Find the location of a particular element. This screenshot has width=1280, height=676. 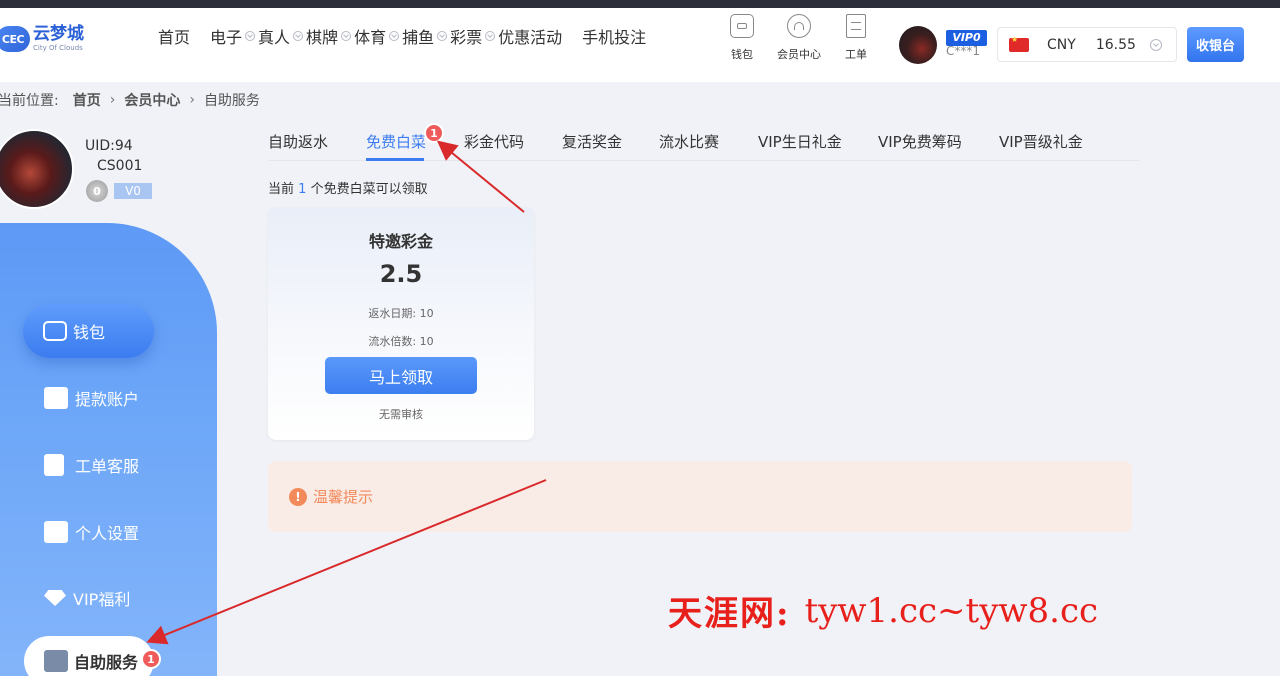

top-strip is located at coordinates (640, 4).